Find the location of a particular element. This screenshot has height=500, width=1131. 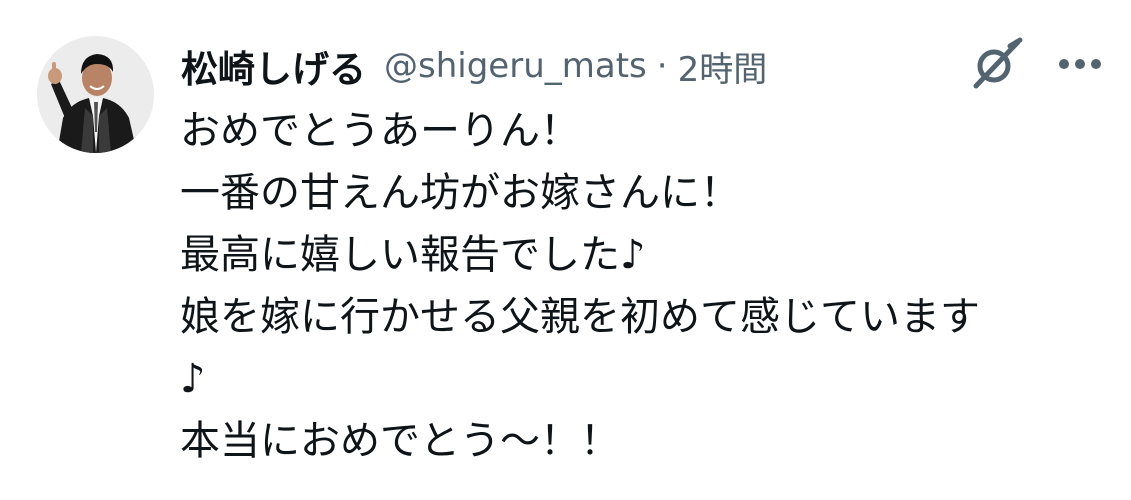

tweet-header: 松崎しげる @shigeru_mats · 2時間 is located at coordinates (474, 66).